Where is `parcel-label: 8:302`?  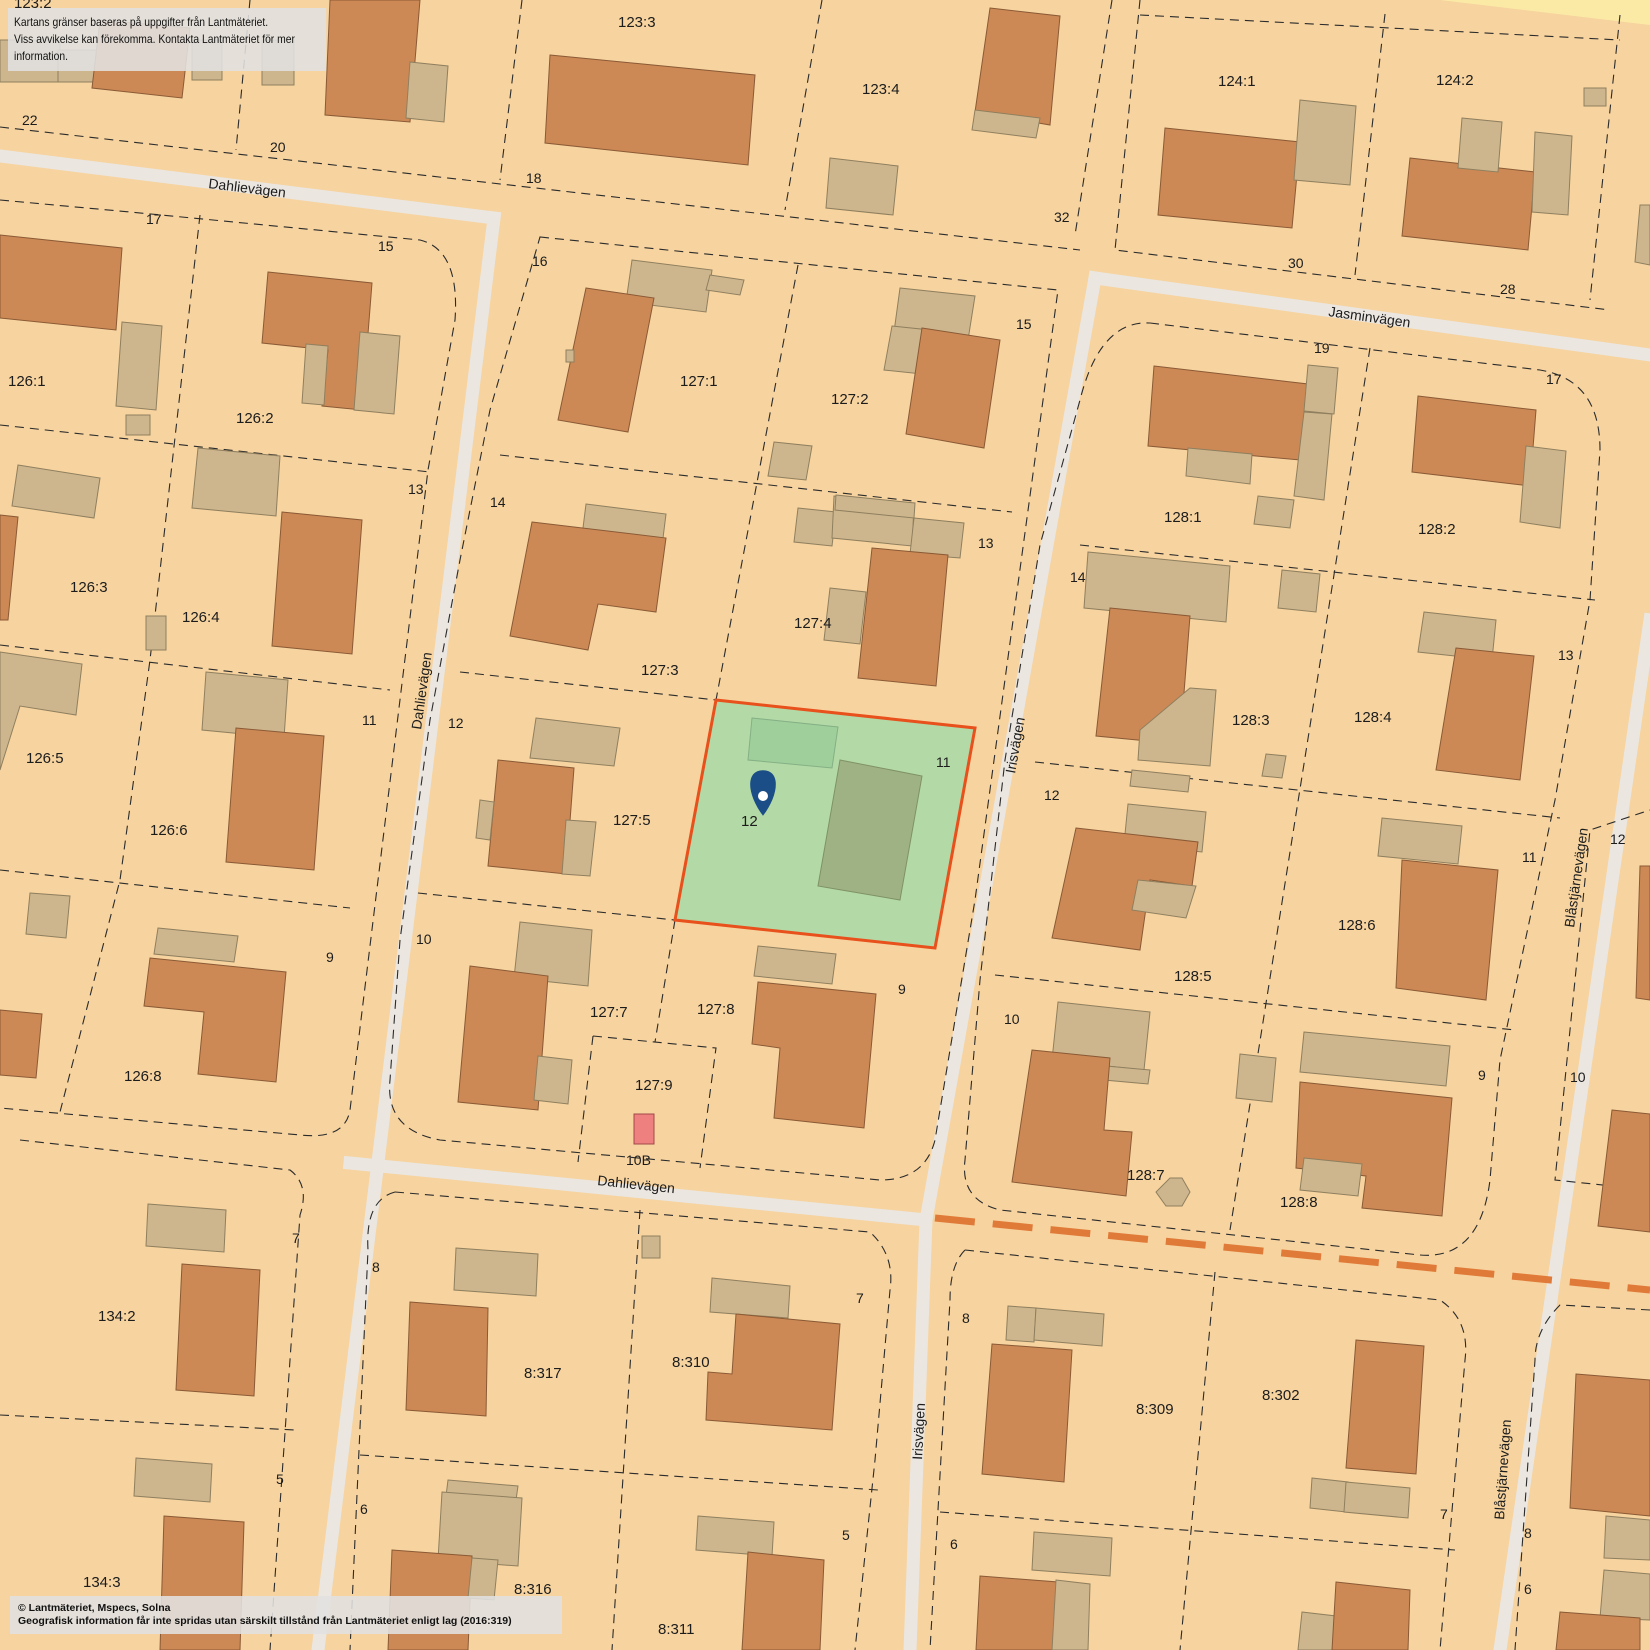
parcel-label: 8:302 is located at coordinates (1281, 1395).